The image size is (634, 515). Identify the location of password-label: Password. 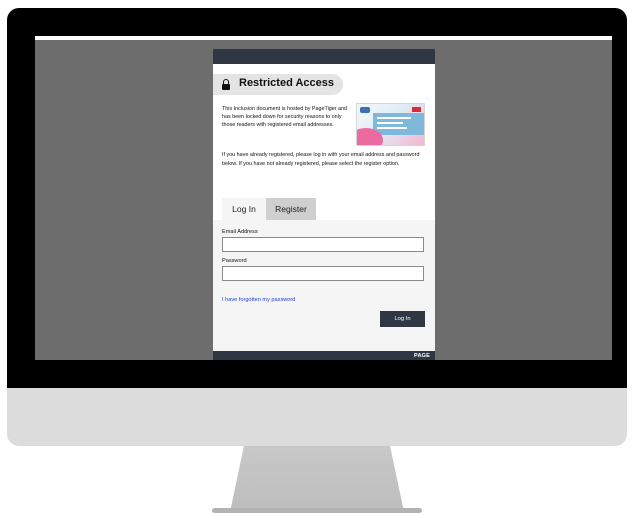
(234, 261).